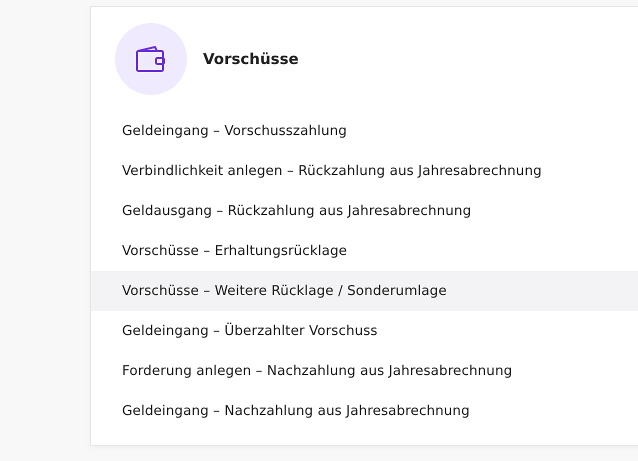  Describe the element at coordinates (364, 411) in the screenshot. I see `menu-item: Geldeingang – Nachzahlung aus Jahresabrechnung` at that location.